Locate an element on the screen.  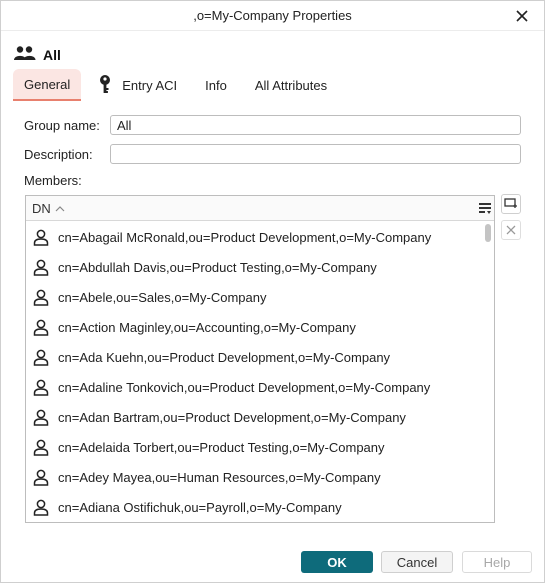
remove-icon is located at coordinates (511, 230).